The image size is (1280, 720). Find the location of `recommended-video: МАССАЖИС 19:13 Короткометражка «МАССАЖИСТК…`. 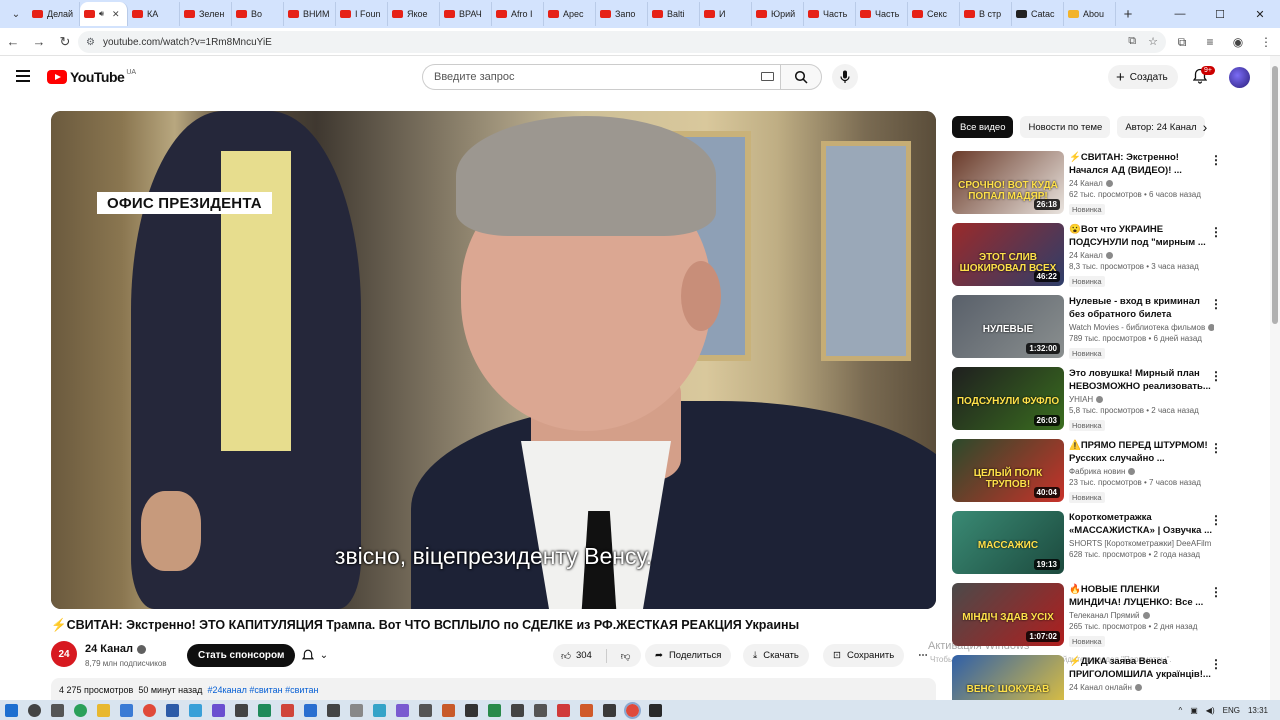

recommended-video: МАССАЖИС 19:13 Короткометражка «МАССАЖИСТК… is located at coordinates (1088, 543).